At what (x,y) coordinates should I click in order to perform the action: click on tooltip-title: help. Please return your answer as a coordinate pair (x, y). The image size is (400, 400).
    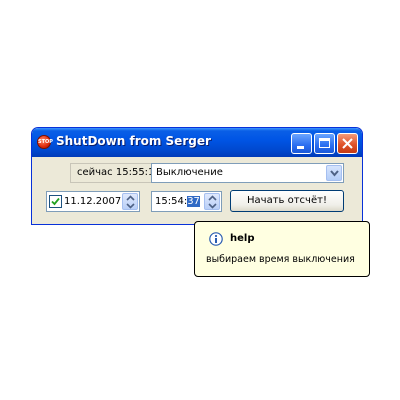
    Looking at the image, I should click on (242, 238).